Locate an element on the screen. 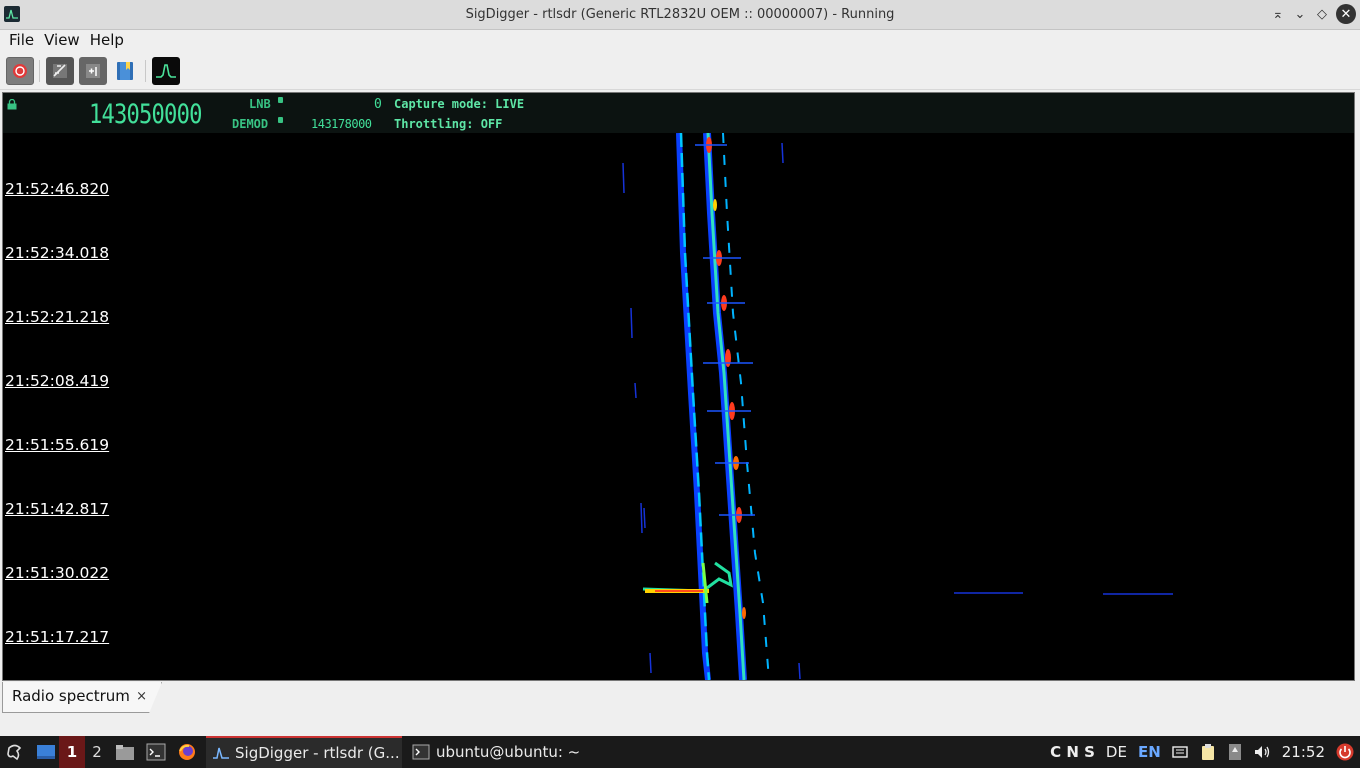 Image resolution: width=1360 pixels, height=768 pixels. minimize-icon: ⌄ is located at coordinates (1300, 14).